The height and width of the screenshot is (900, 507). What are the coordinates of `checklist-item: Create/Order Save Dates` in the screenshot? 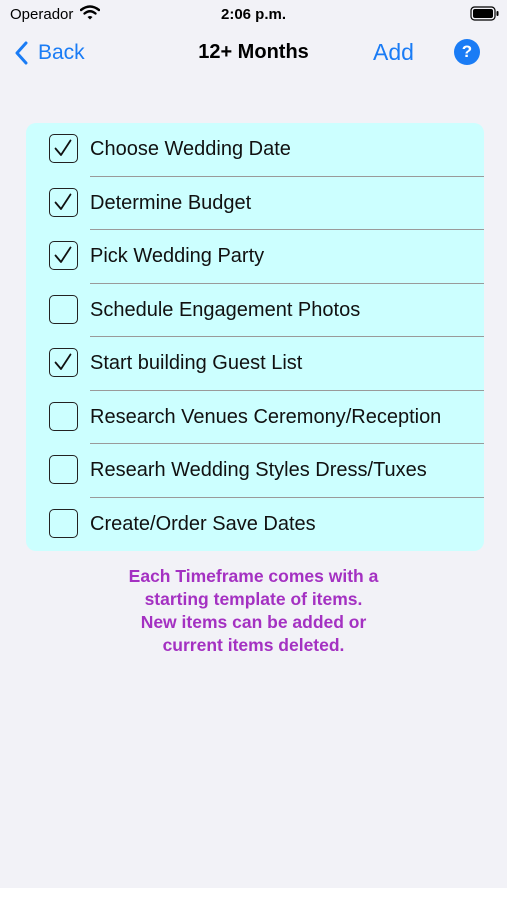 It's located at (255, 525).